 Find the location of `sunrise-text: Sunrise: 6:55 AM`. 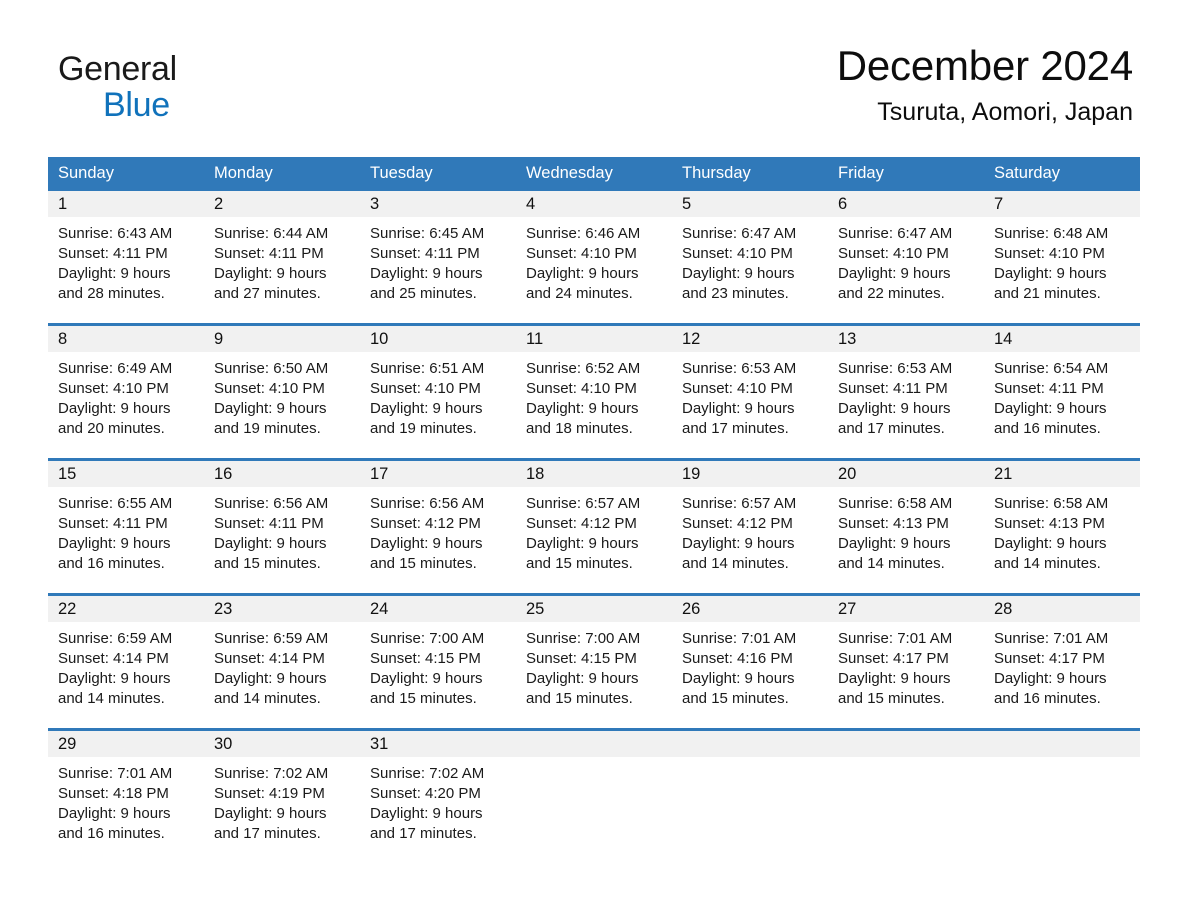

sunrise-text: Sunrise: 6:55 AM is located at coordinates (115, 503).